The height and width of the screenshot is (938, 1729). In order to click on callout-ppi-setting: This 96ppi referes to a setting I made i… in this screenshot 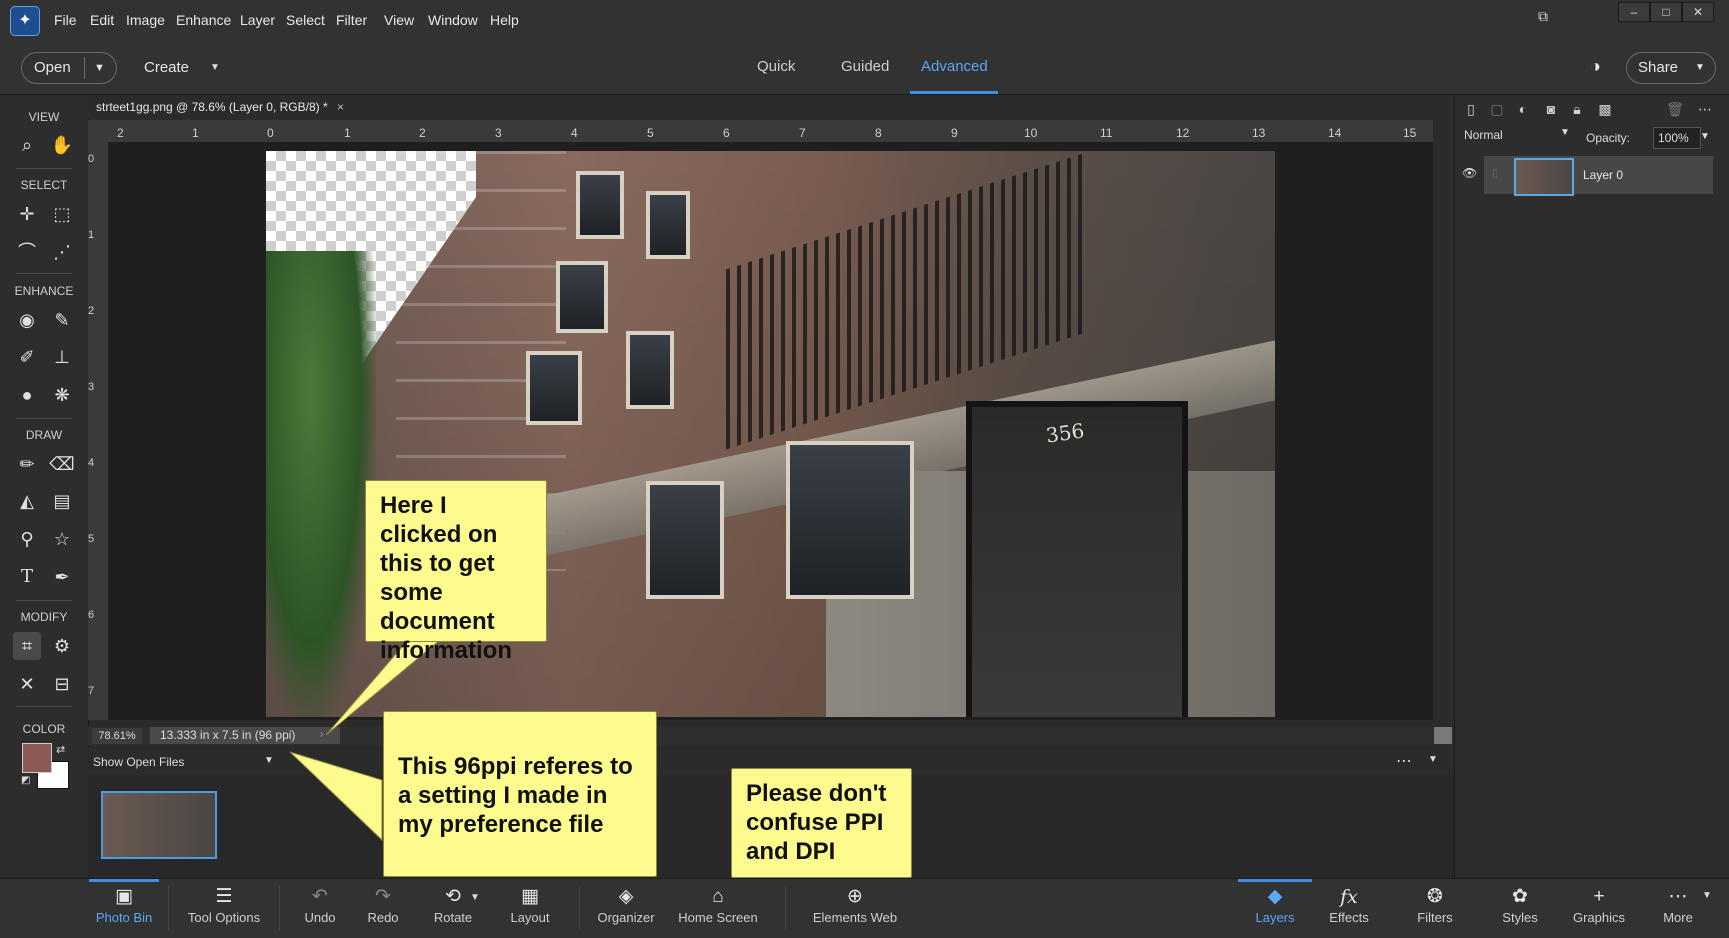, I will do `click(520, 794)`.